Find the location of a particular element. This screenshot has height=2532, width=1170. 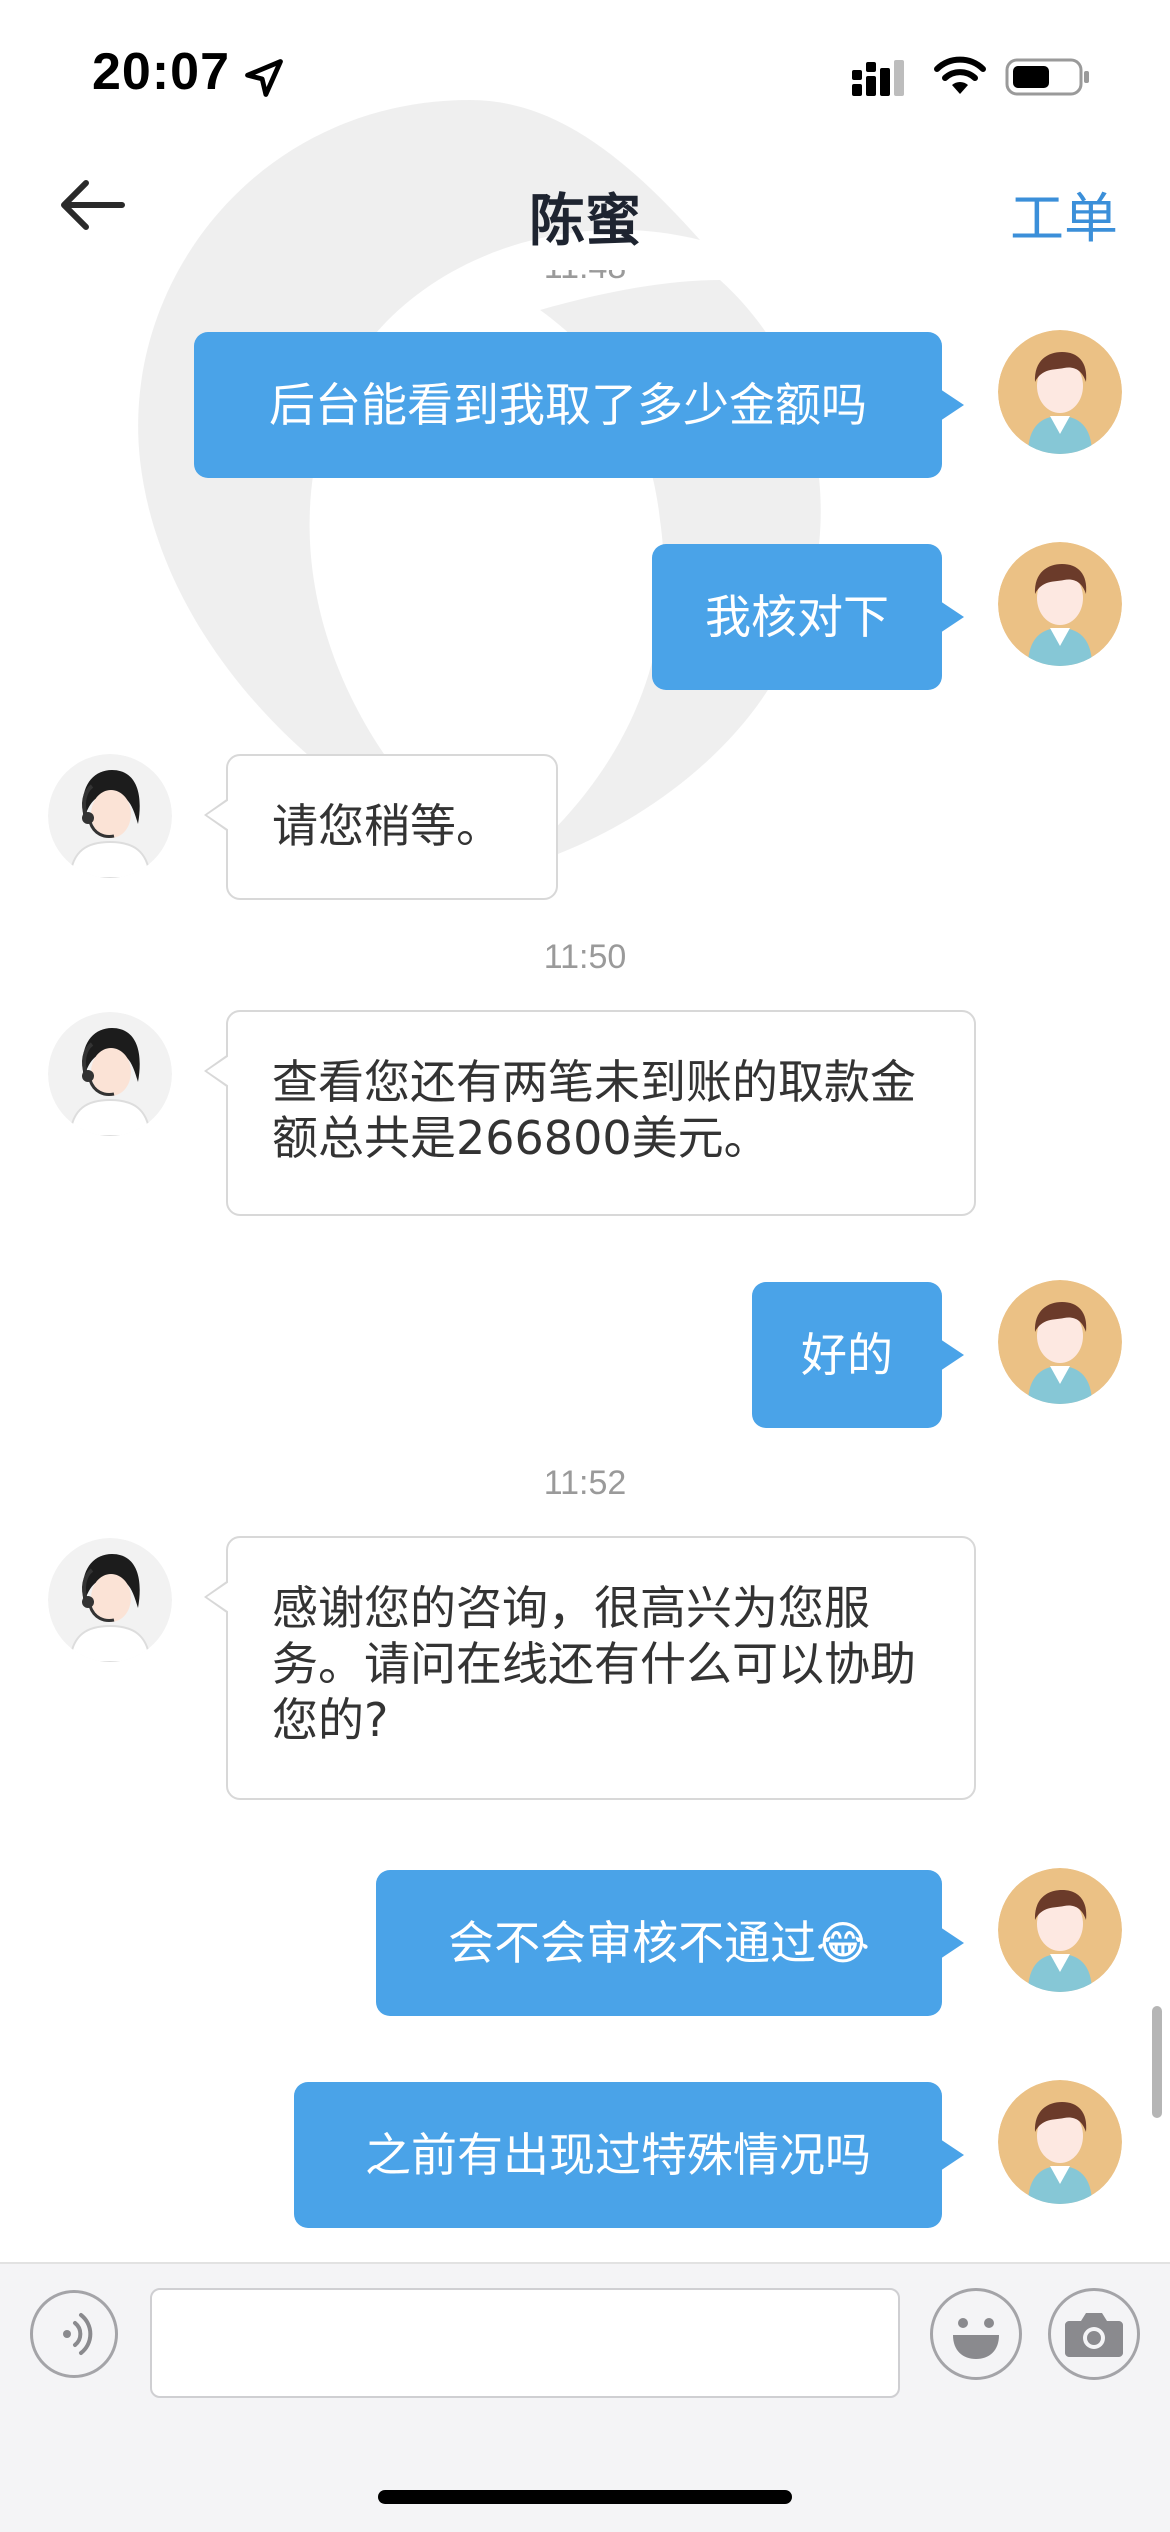

cellular-signal-icon is located at coordinates (878, 78).